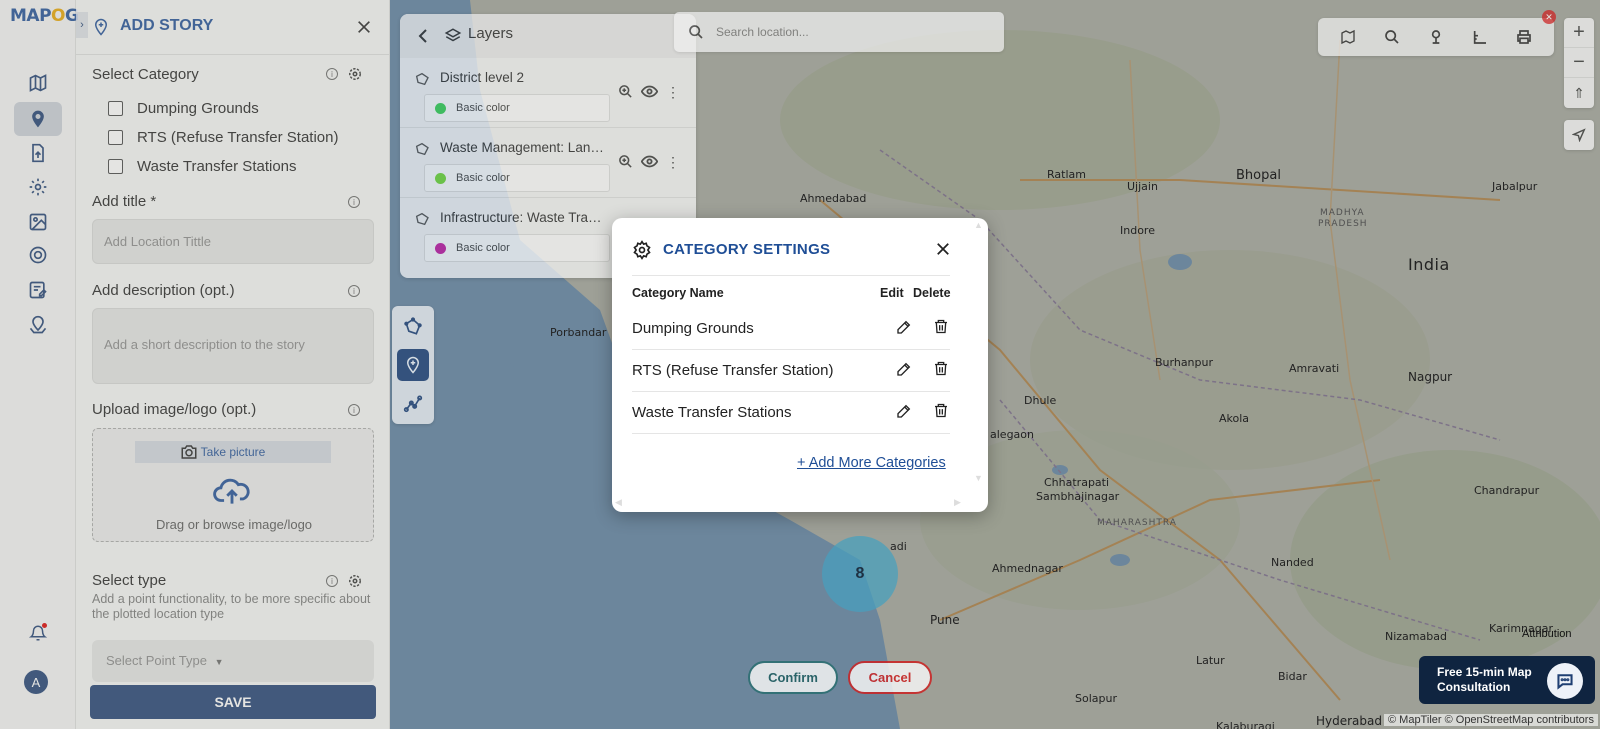 This screenshot has width=1600, height=729. I want to click on rail-forms-button, so click(38, 290).